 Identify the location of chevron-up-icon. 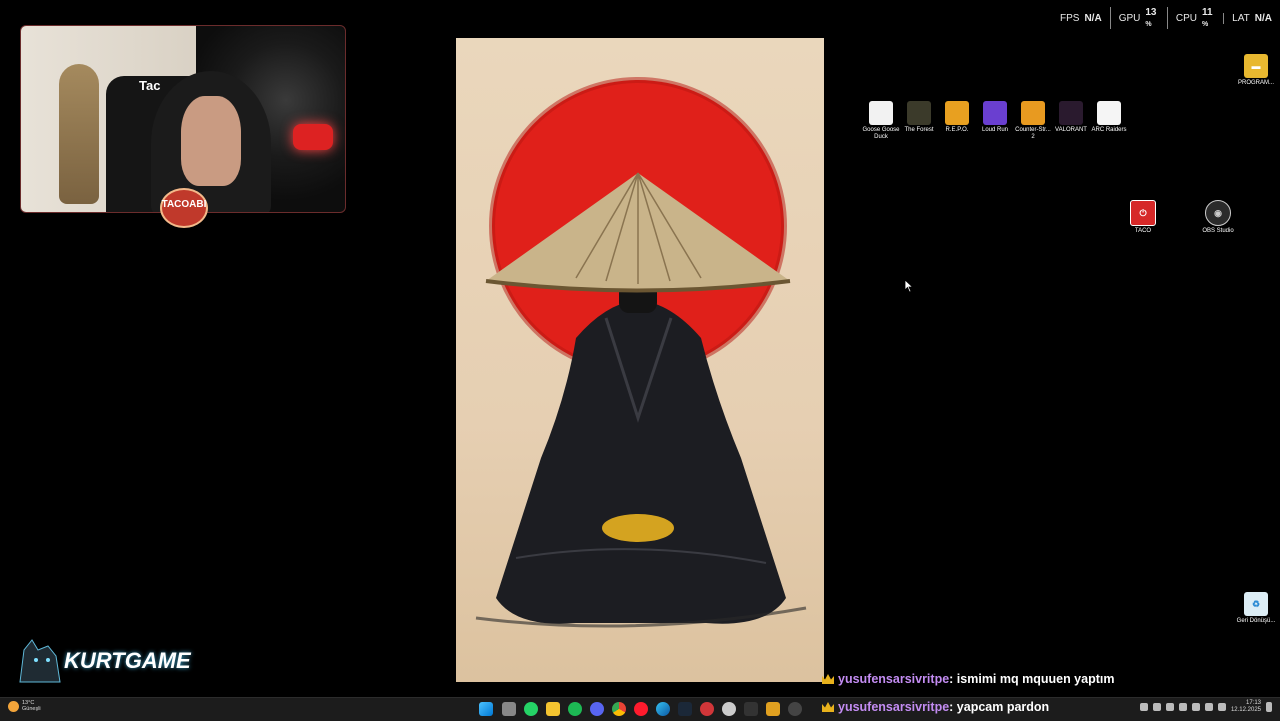
(1143, 707).